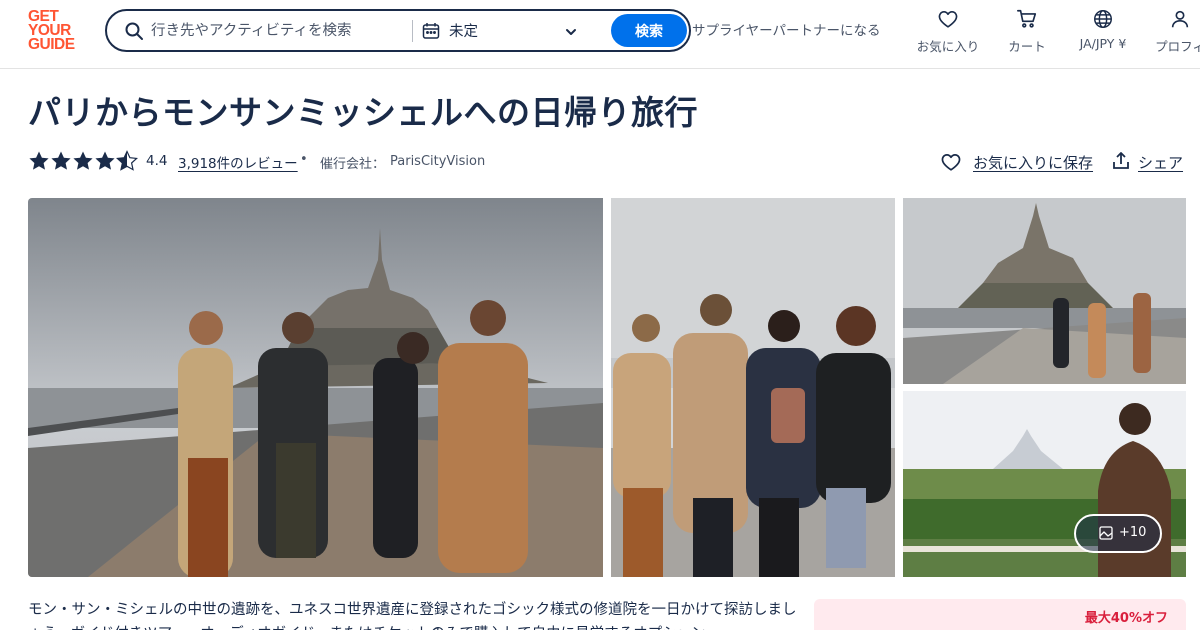 This screenshot has height=630, width=1200. What do you see at coordinates (238, 162) in the screenshot?
I see `reviews-link: 3,918件のレビュー` at bounding box center [238, 162].